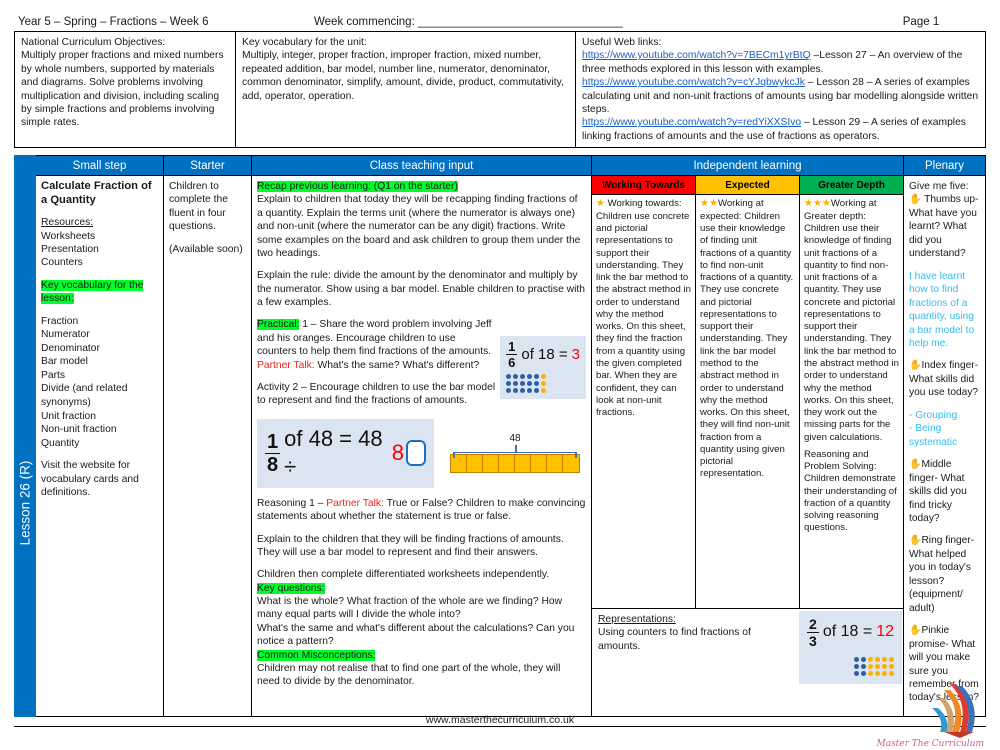 The width and height of the screenshot is (1000, 750). I want to click on vocab-item: Unit fraction, so click(68, 416).